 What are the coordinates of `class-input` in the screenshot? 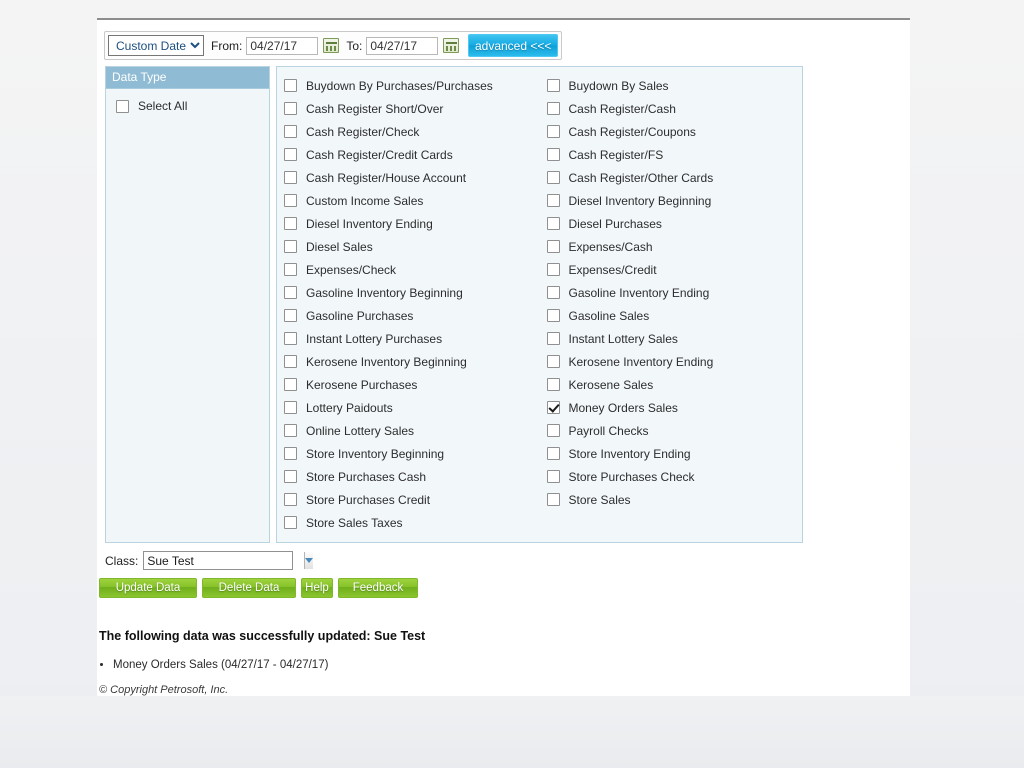 It's located at (224, 560).